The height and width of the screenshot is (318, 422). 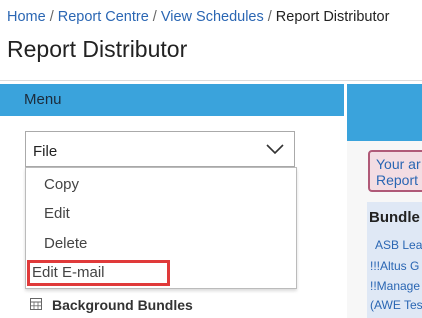 I want to click on menu-item-copy: Copy, so click(x=61, y=184).